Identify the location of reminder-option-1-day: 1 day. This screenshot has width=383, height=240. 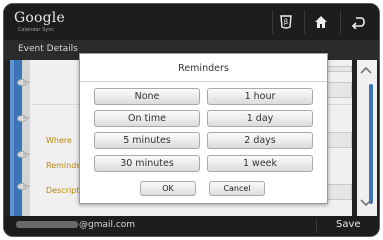
(260, 118).